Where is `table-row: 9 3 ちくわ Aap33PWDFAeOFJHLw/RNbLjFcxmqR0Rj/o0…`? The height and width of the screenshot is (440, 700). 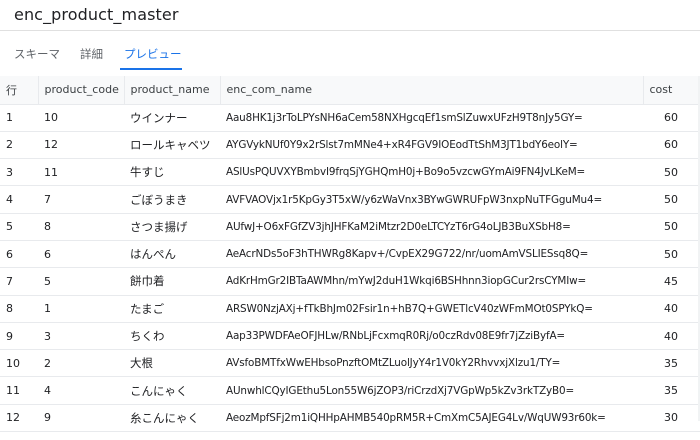
table-row: 9 3 ちくわ Aap33PWDFAeOFJHLw/RNbLjFcxmqR0Rj/o0… is located at coordinates (350, 336).